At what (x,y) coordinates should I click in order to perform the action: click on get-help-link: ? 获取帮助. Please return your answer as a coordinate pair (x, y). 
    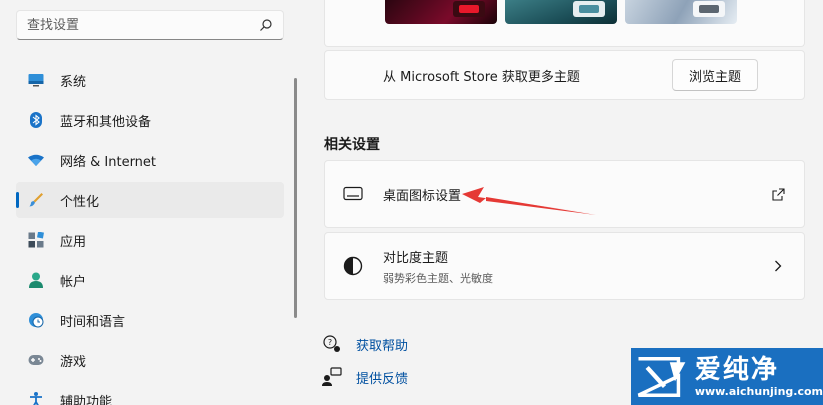
    Looking at the image, I should click on (365, 344).